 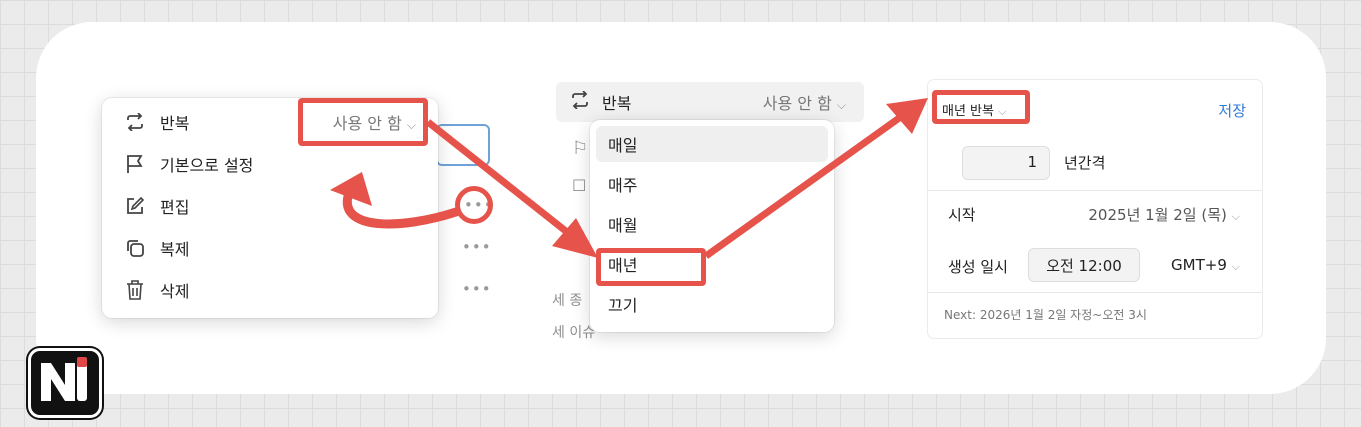 What do you see at coordinates (58, 382) in the screenshot?
I see `logo-n-icon` at bounding box center [58, 382].